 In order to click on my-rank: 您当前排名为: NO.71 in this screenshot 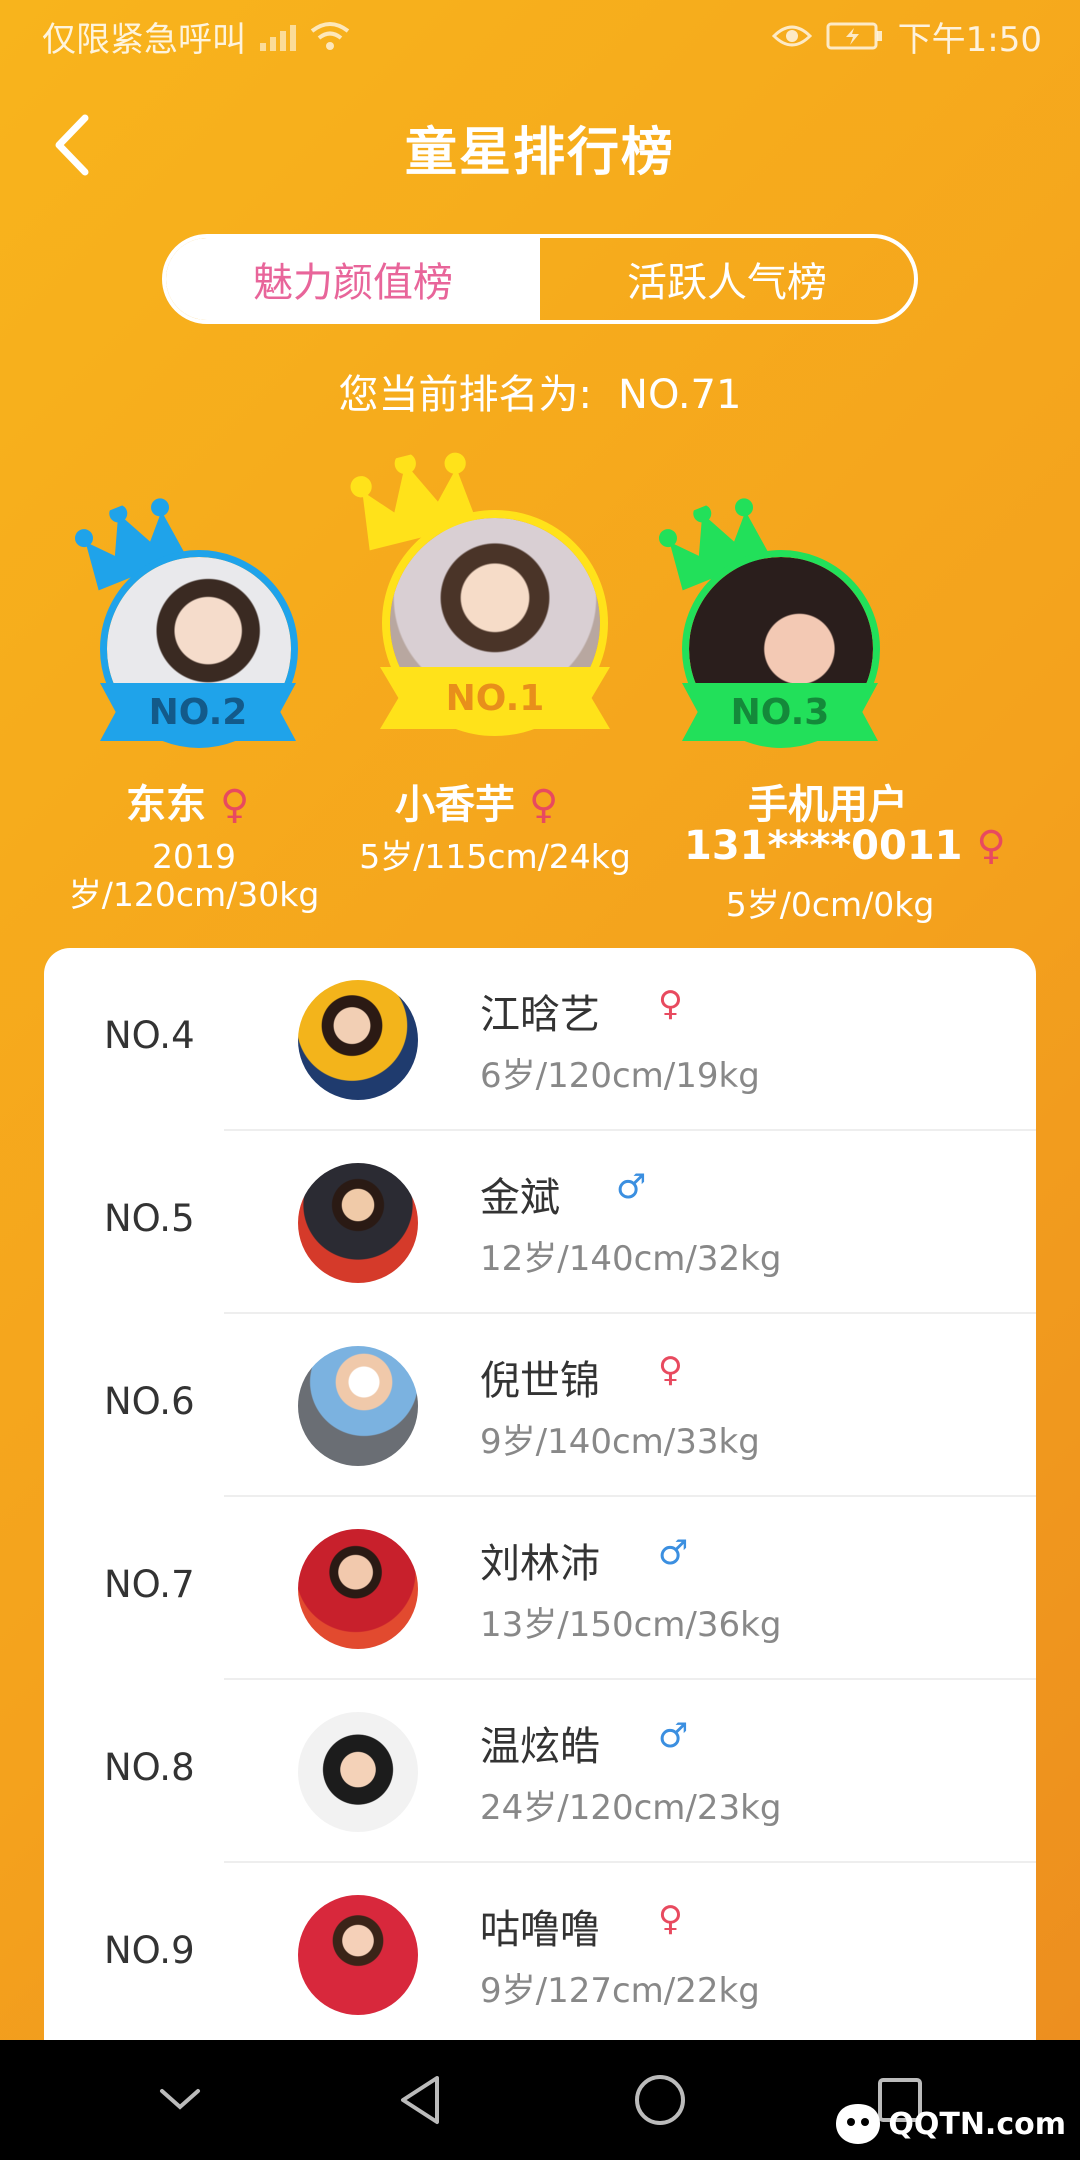, I will do `click(540, 391)`.